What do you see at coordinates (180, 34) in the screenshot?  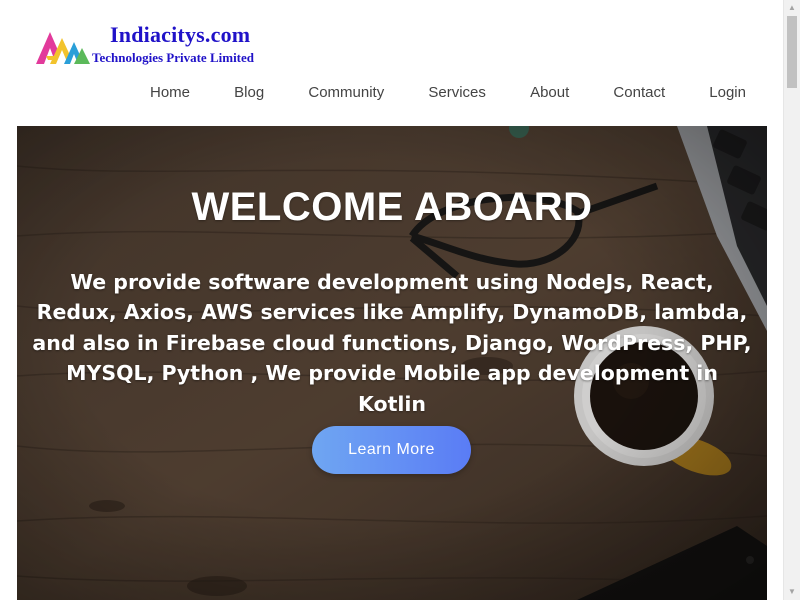 I see `logo-title: Indiacitys.com` at bounding box center [180, 34].